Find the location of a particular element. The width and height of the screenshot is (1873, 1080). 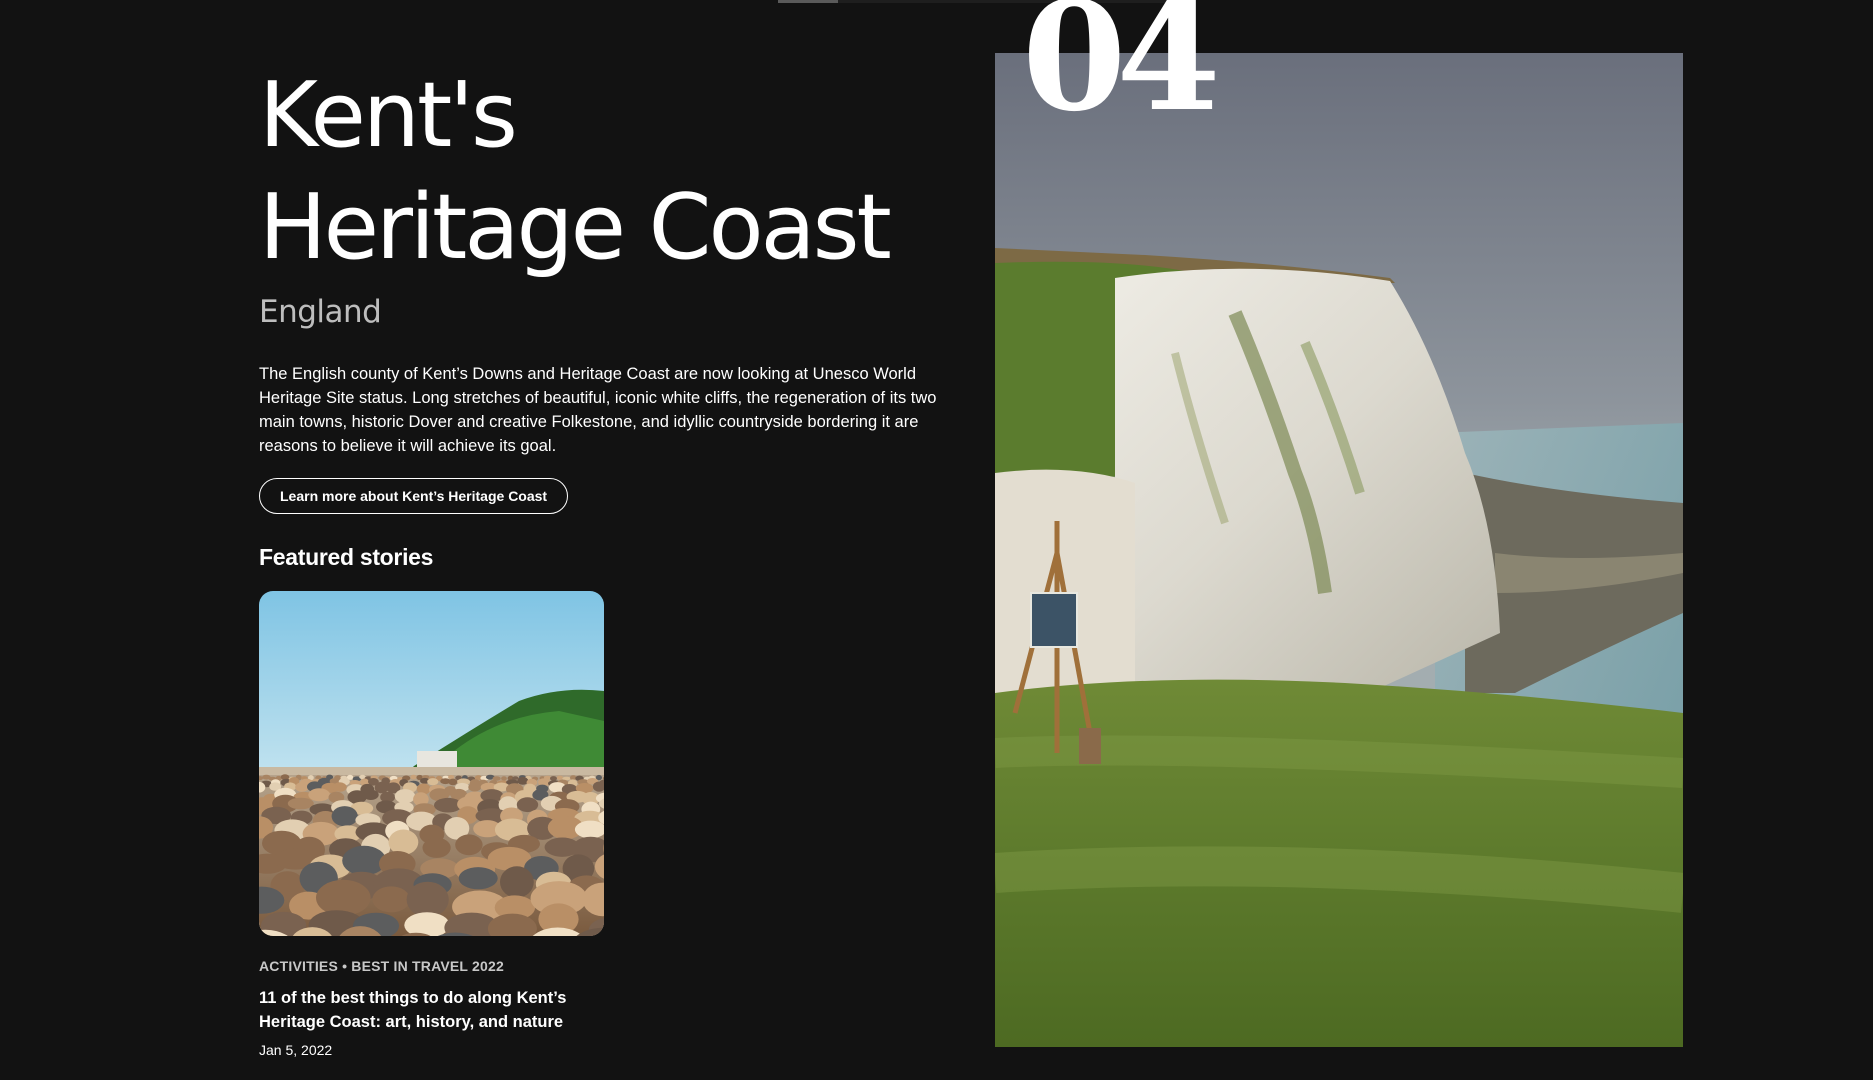

destination-title: Kent's Heritage Coast is located at coordinates (575, 171).